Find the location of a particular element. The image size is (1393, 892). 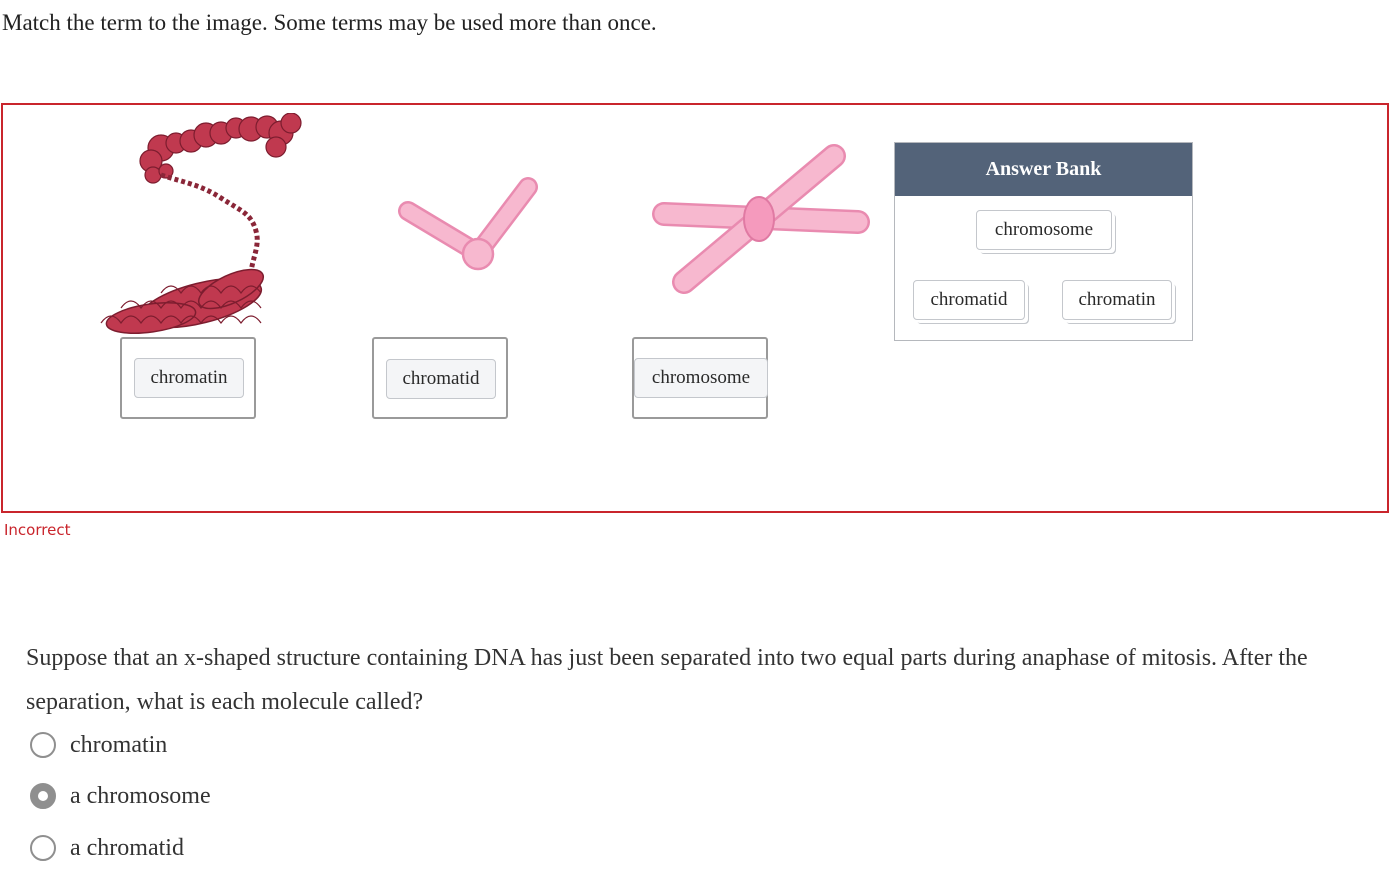

bank-term-chromosome: chromosome is located at coordinates (1044, 230).